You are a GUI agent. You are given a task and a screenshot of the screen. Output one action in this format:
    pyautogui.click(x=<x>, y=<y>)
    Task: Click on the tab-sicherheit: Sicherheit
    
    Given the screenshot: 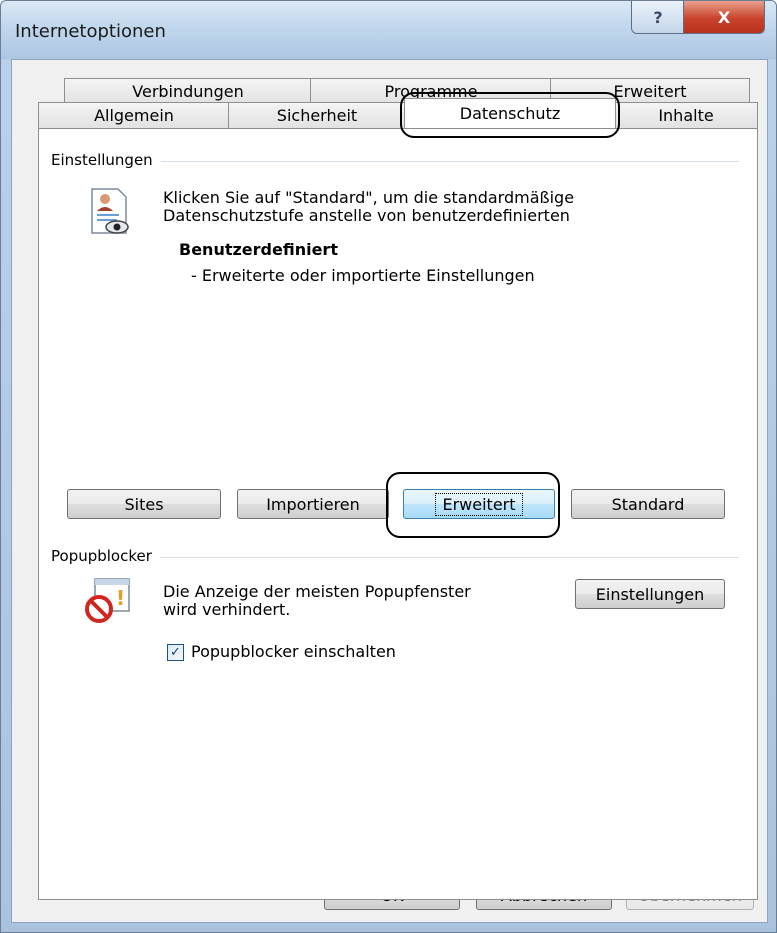 What is the action you would take?
    pyautogui.click(x=317, y=115)
    